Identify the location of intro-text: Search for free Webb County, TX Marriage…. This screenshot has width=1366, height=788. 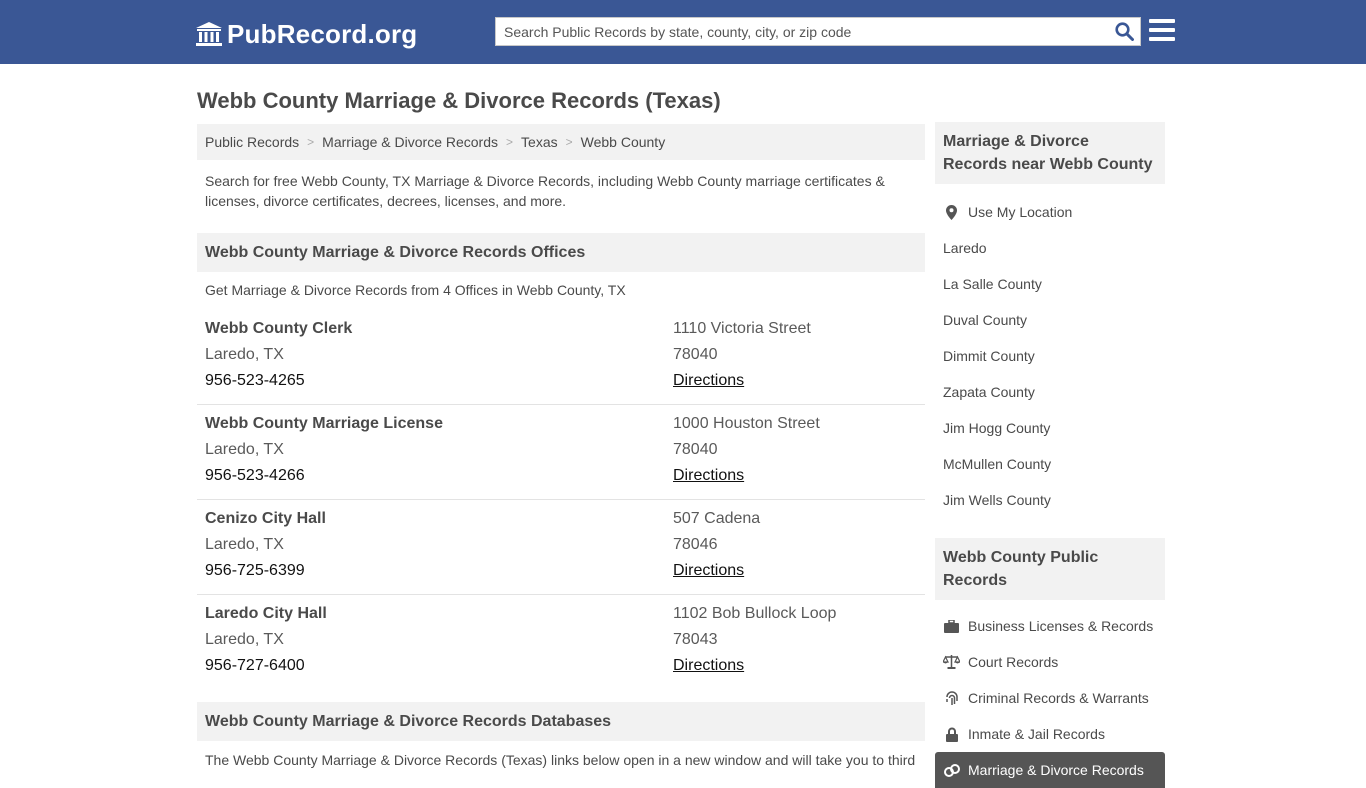
(545, 191).